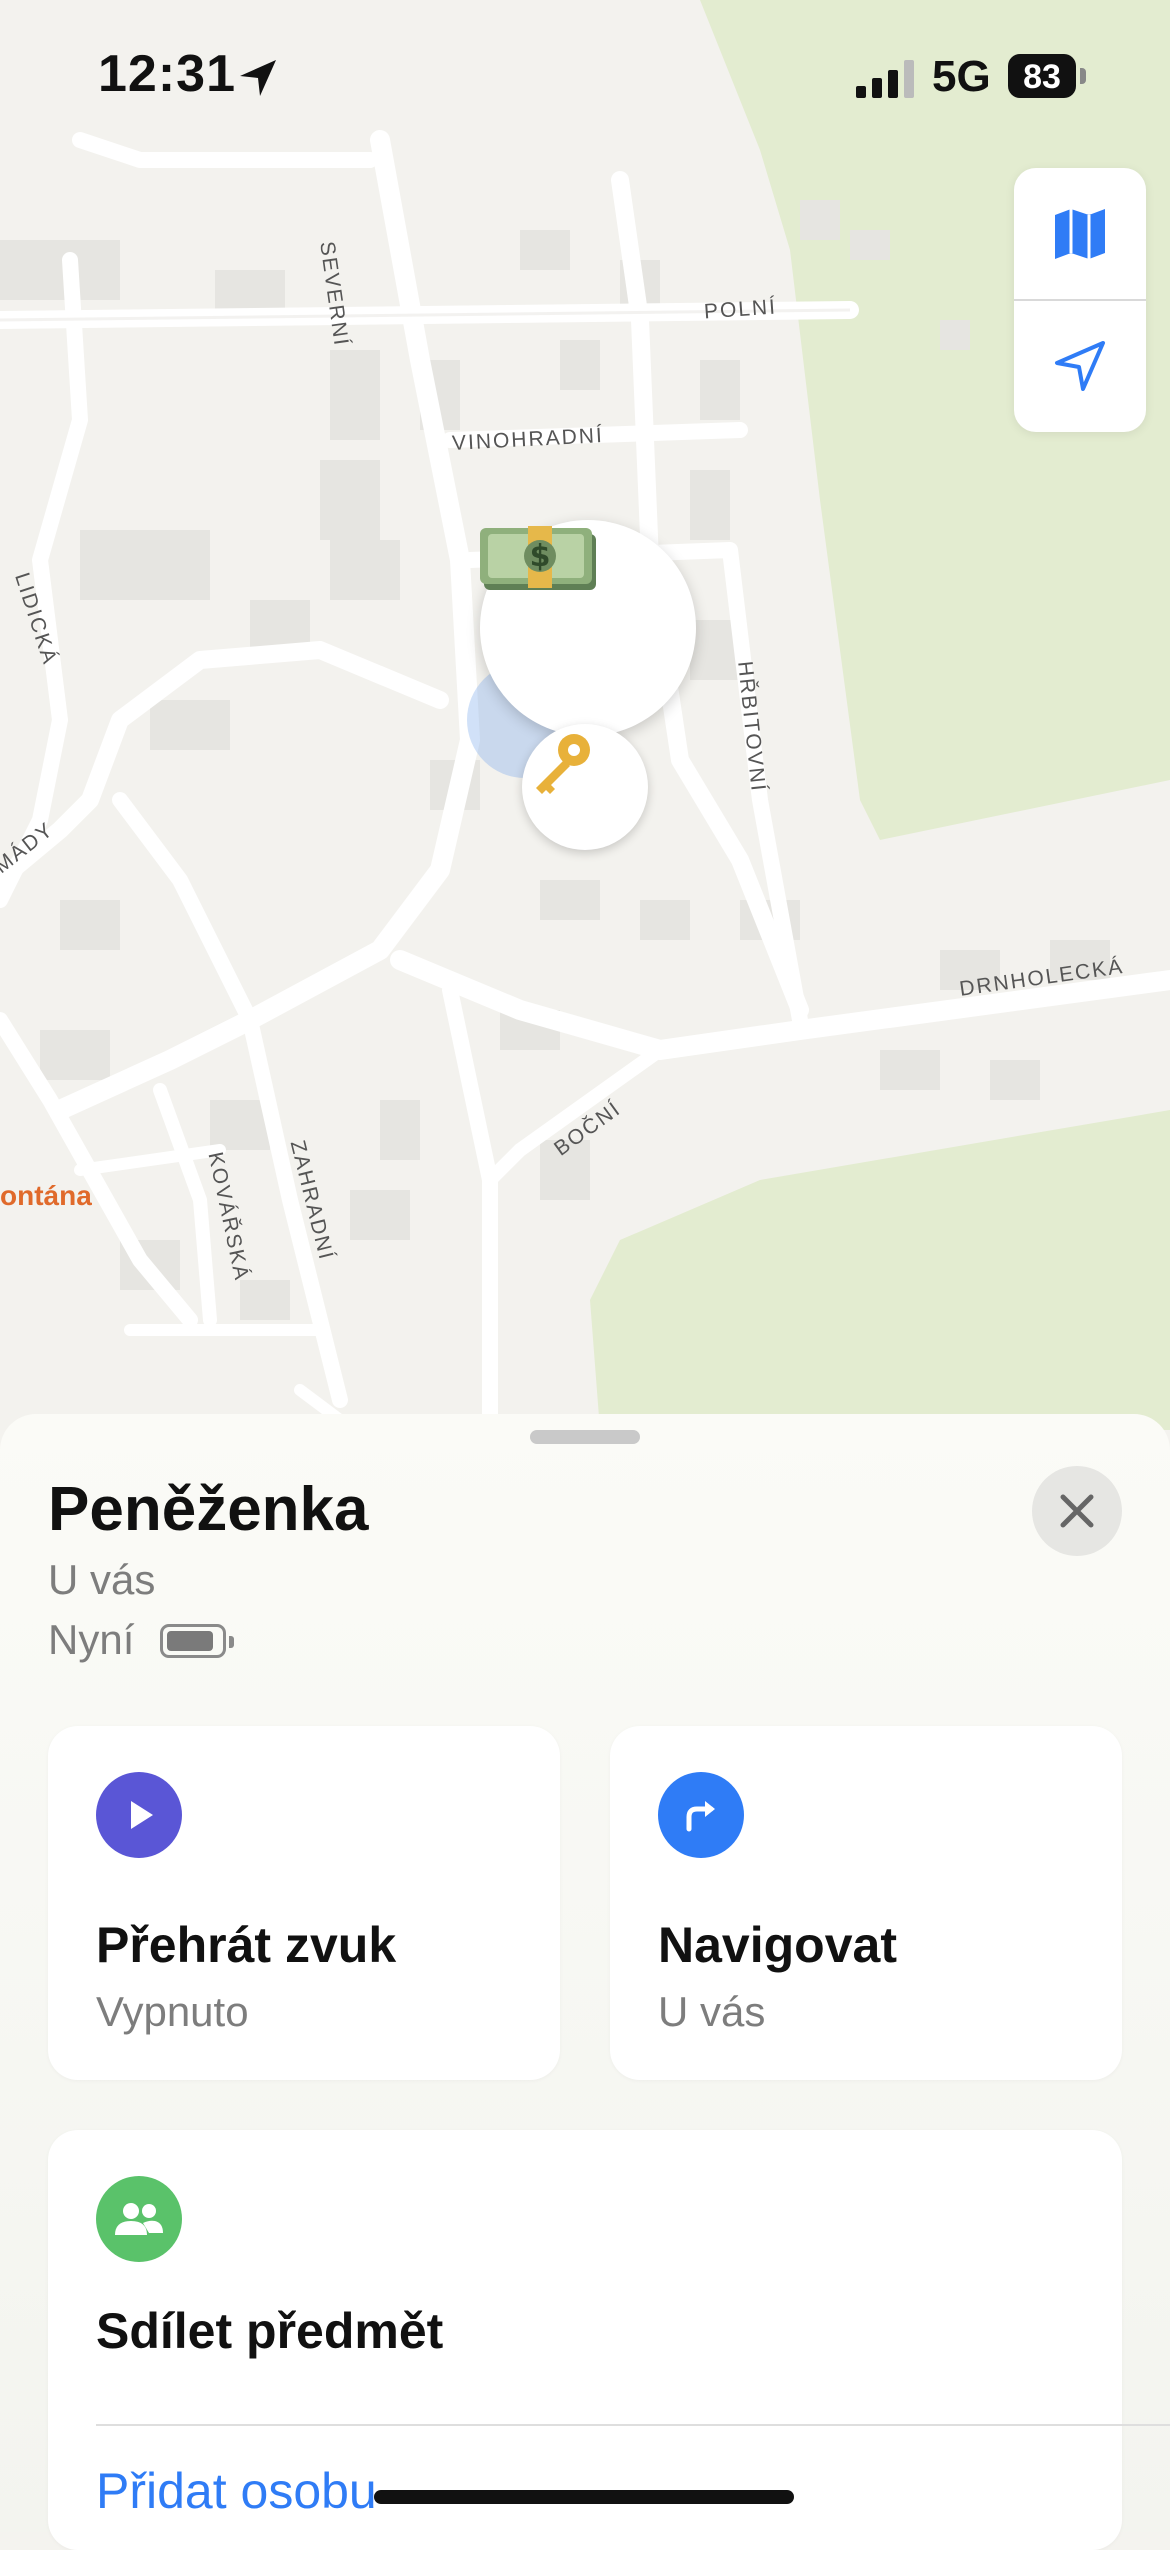 The height and width of the screenshot is (2550, 1170). Describe the element at coordinates (885, 79) in the screenshot. I see `cellular-signal-icon` at that location.